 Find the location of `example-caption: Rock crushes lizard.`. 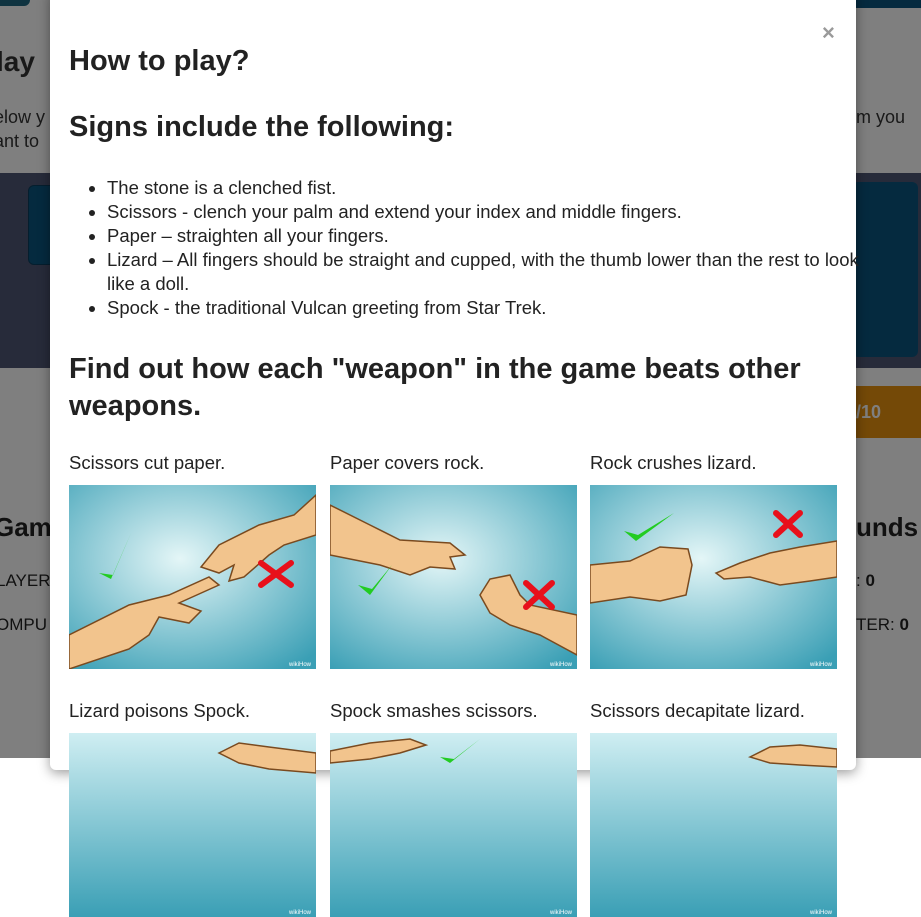

example-caption: Rock crushes lizard. is located at coordinates (673, 462).